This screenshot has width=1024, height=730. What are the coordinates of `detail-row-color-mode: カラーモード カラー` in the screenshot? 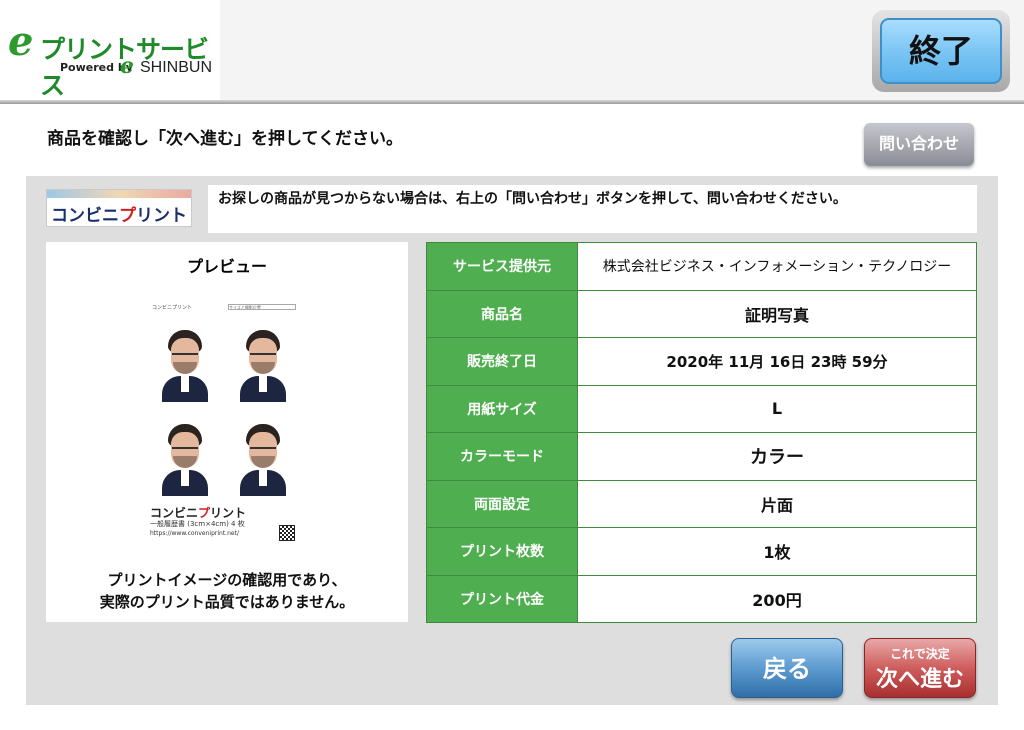 It's located at (701, 456).